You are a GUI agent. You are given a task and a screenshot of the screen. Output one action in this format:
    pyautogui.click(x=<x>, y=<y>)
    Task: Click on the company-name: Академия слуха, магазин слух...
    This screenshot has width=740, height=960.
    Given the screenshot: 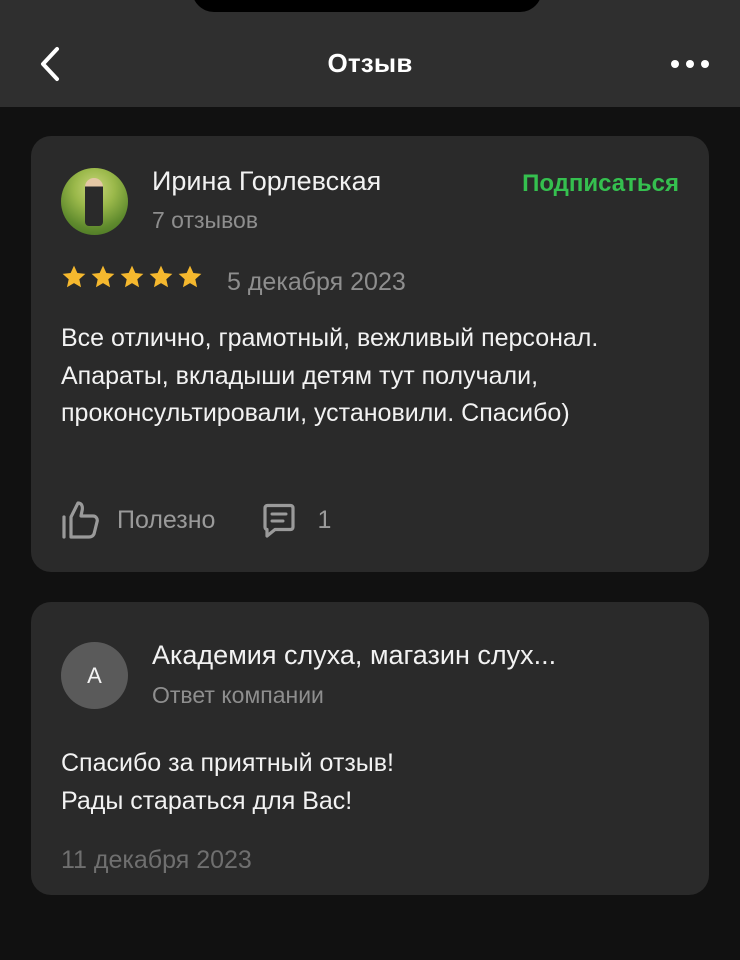 What is the action you would take?
    pyautogui.click(x=402, y=655)
    